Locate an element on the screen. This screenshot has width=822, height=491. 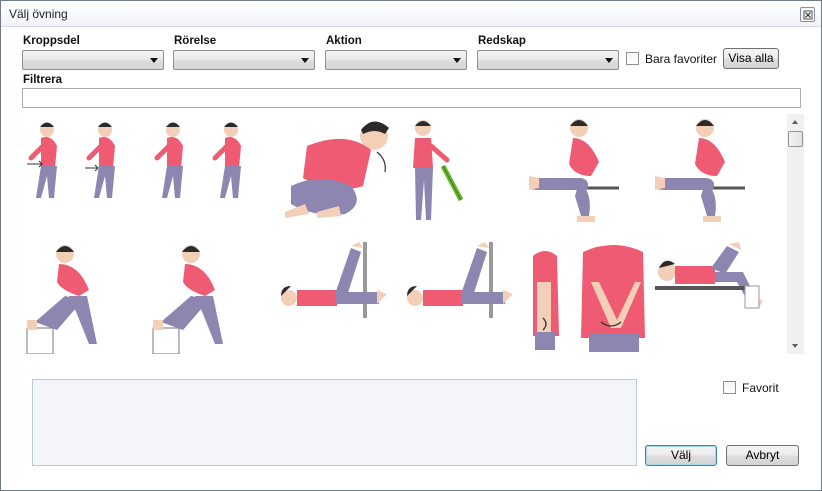
favorites-only-checkbox is located at coordinates (632, 58).